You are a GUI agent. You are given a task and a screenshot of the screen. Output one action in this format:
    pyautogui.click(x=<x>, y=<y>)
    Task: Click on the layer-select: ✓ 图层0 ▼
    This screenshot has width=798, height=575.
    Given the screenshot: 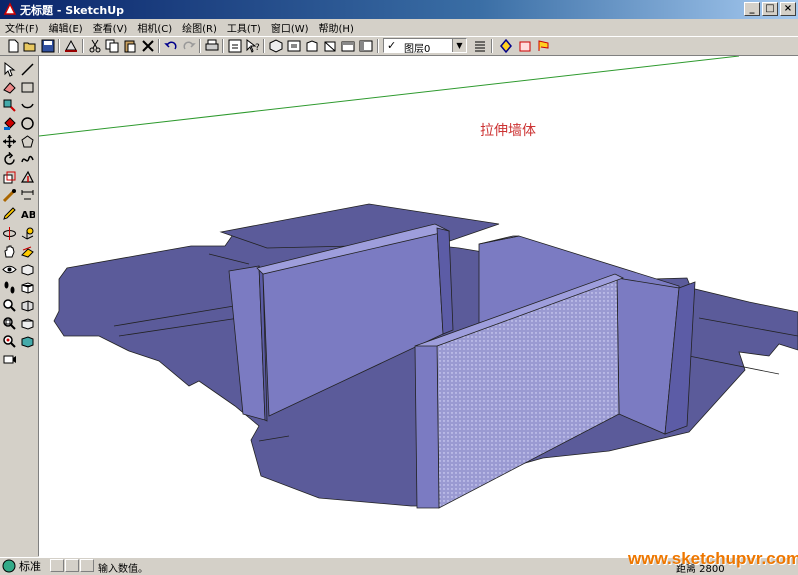 What is the action you would take?
    pyautogui.click(x=425, y=46)
    